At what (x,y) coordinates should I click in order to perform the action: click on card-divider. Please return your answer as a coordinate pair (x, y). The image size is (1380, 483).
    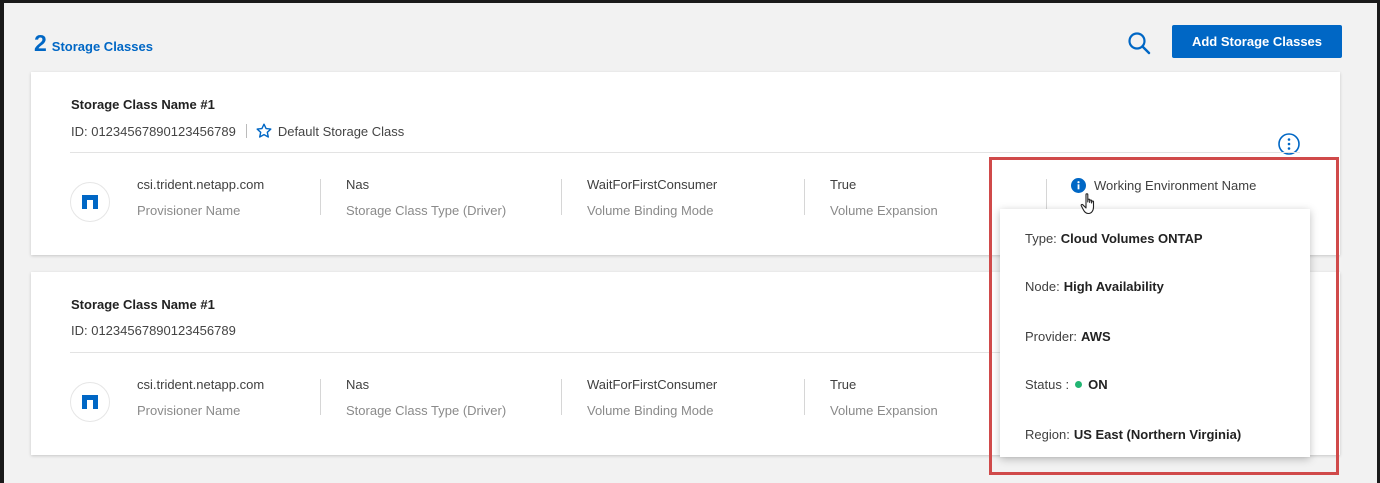
    Looking at the image, I should click on (685, 152).